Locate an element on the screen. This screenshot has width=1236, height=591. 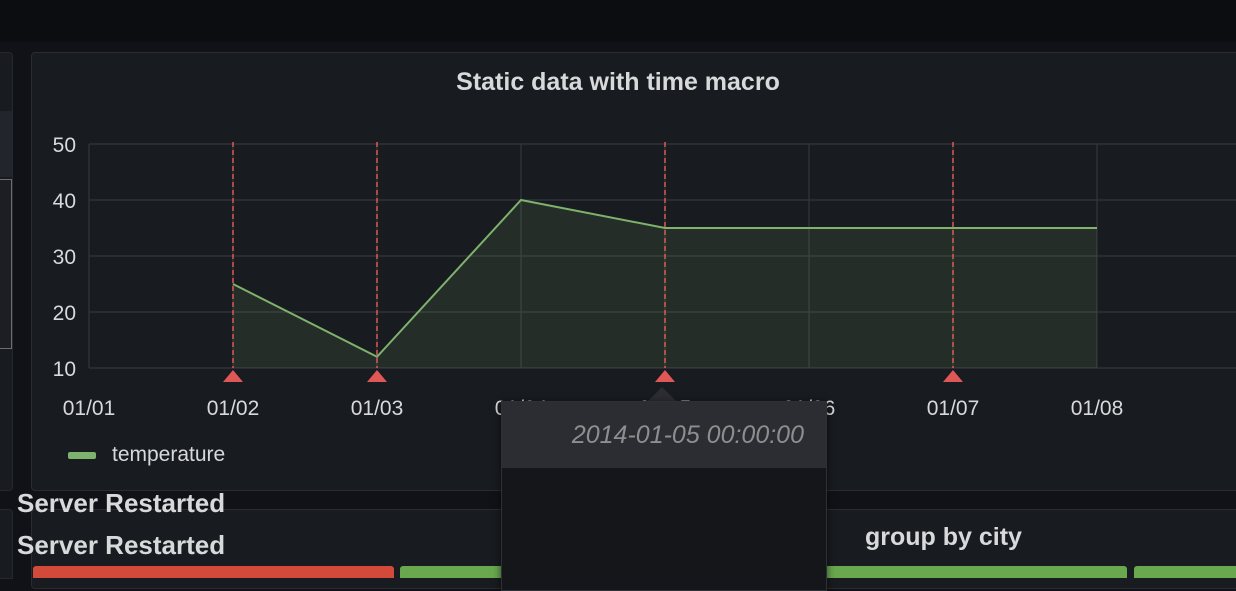
group-by-city-title: group by city is located at coordinates (943, 537).